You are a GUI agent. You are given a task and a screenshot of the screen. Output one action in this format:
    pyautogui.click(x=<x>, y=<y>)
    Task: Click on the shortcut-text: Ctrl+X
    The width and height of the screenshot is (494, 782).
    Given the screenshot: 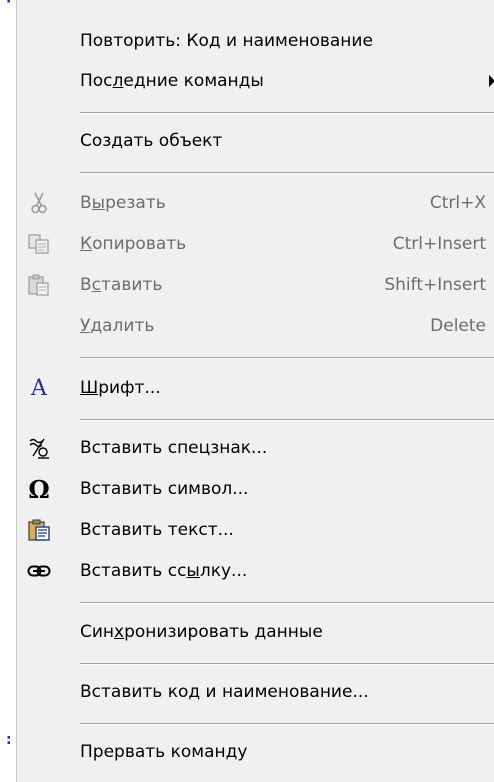 What is the action you would take?
    pyautogui.click(x=457, y=203)
    